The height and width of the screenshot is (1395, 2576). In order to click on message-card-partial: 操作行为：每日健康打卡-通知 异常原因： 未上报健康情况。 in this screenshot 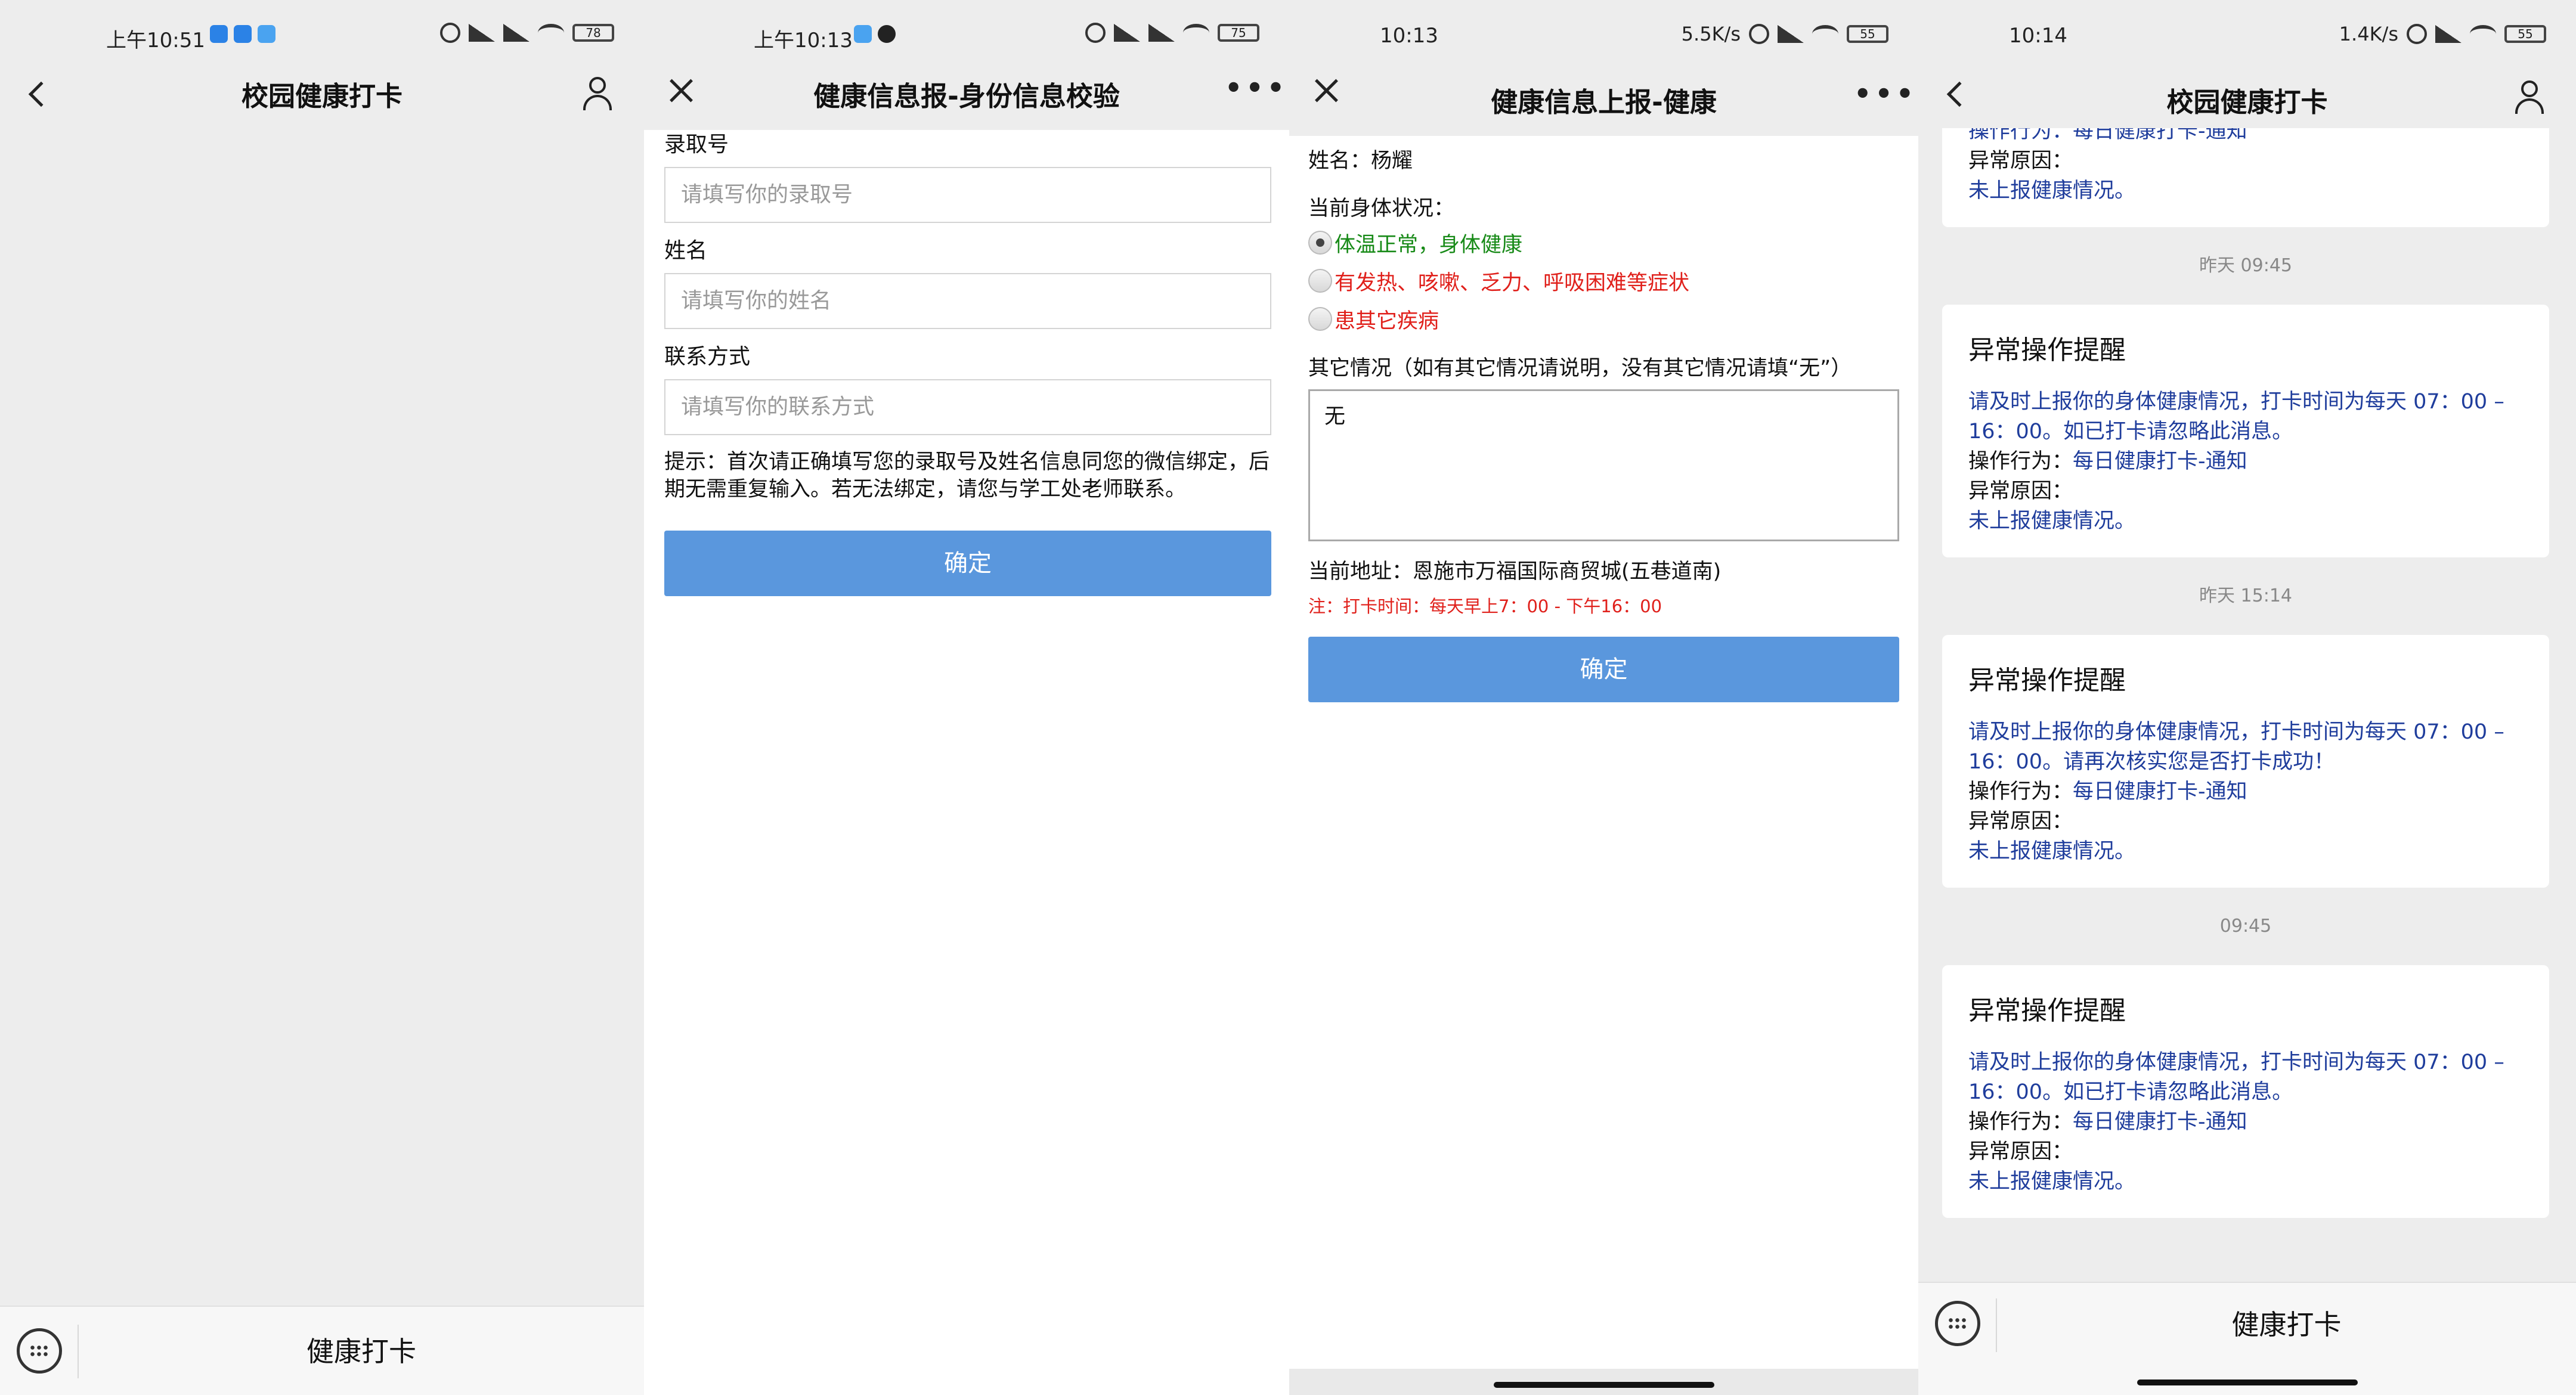, I will do `click(2245, 177)`.